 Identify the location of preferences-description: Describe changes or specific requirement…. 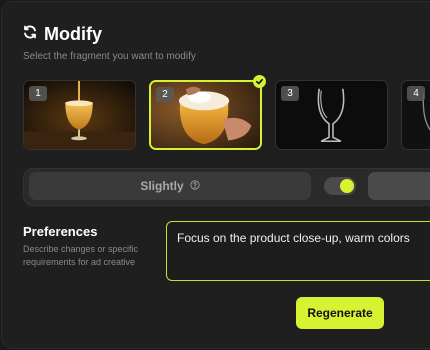
(81, 255).